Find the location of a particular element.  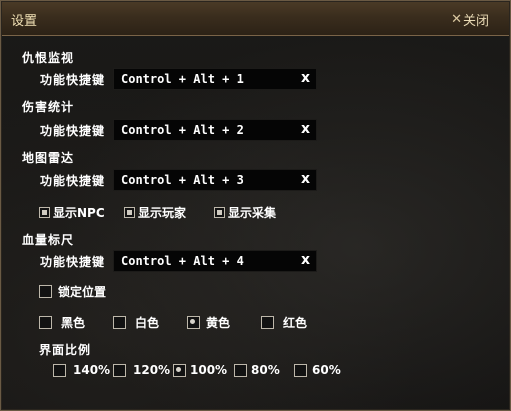

radar-show-npc-checkbox: 显示NPC is located at coordinates (72, 212).